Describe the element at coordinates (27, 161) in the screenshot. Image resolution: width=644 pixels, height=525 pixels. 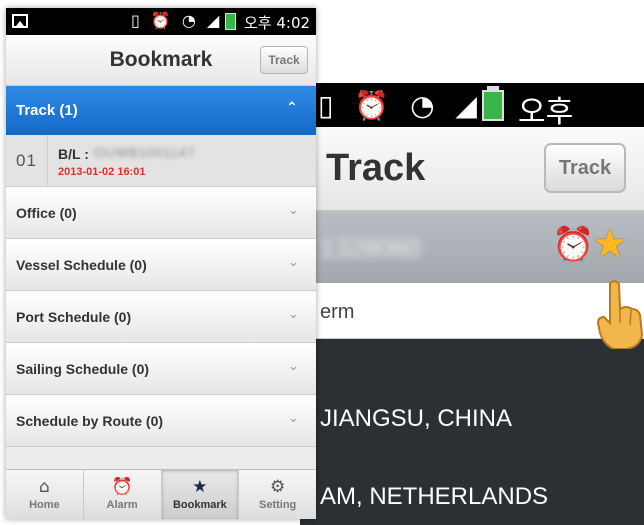
I see `item-index: 01` at that location.